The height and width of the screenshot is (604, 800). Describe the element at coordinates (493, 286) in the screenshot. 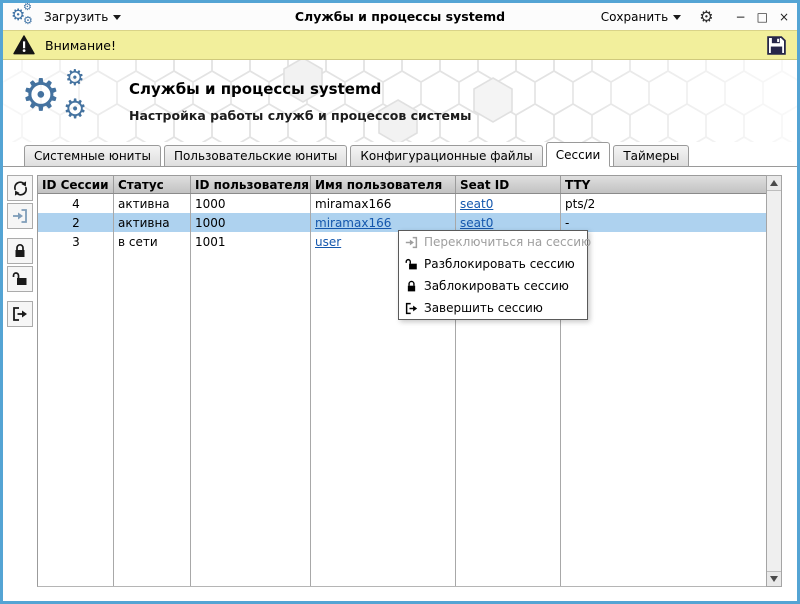

I see `menu-item-lock-session: Заблокировать сессию` at that location.